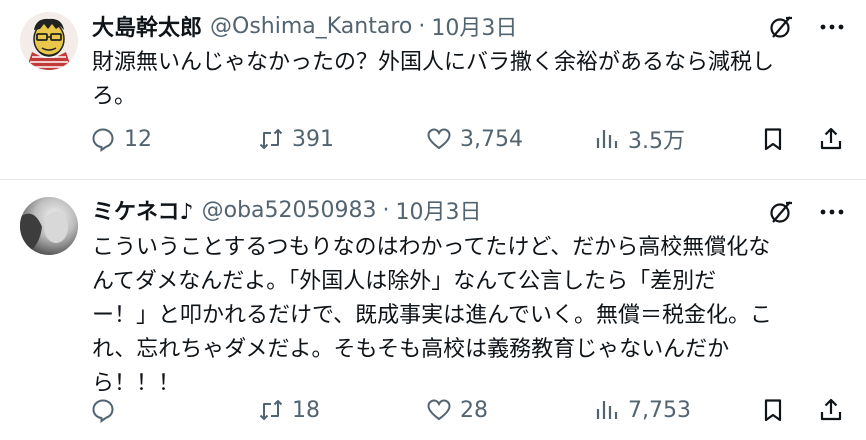 The width and height of the screenshot is (866, 440). I want to click on views-button: 3.5万, so click(639, 139).